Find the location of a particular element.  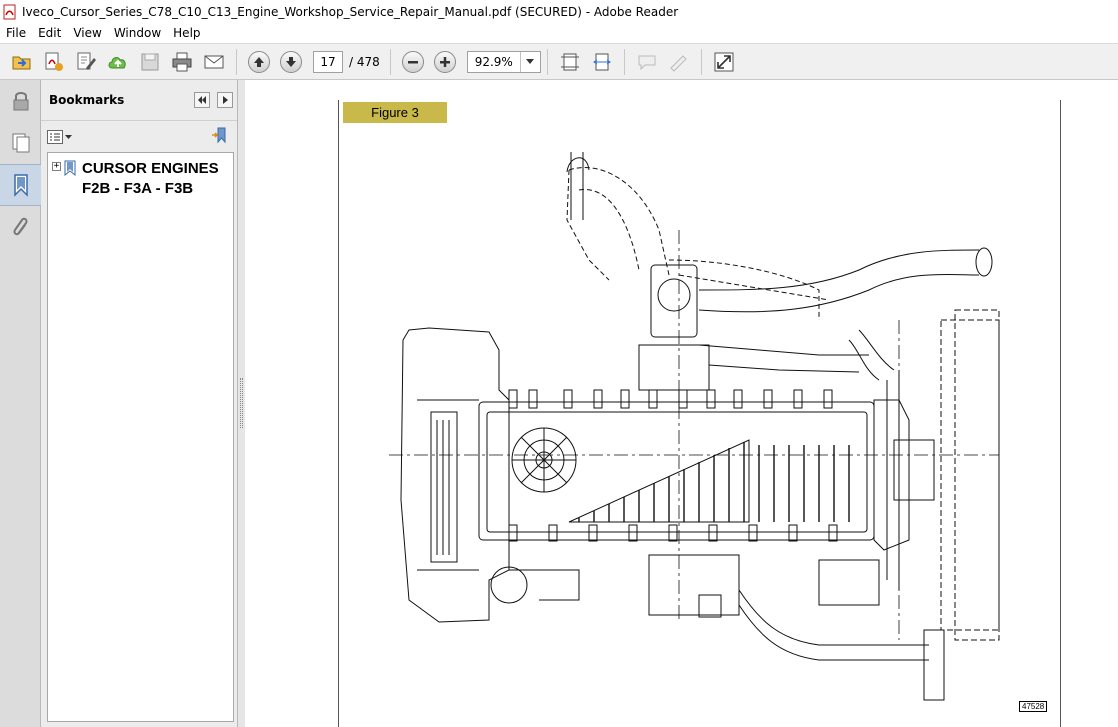

fit-page-icon is located at coordinates (569, 61).